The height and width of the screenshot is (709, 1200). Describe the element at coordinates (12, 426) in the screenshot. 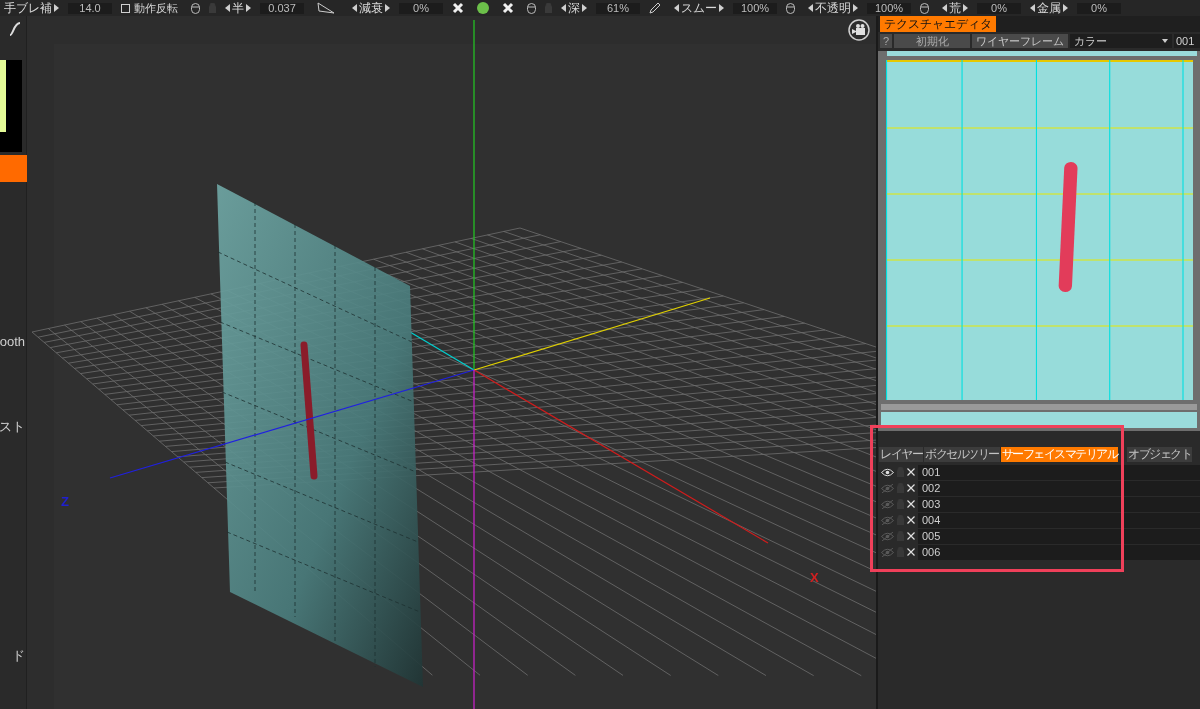

I see `tool-label: スト` at that location.